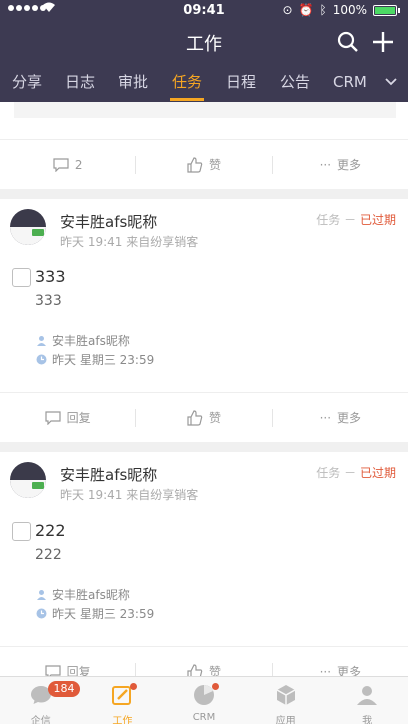 This screenshot has height=724, width=408. I want to click on bottom-tab-bar: 184 企信 工作 CRM 应用 我, so click(204, 700).